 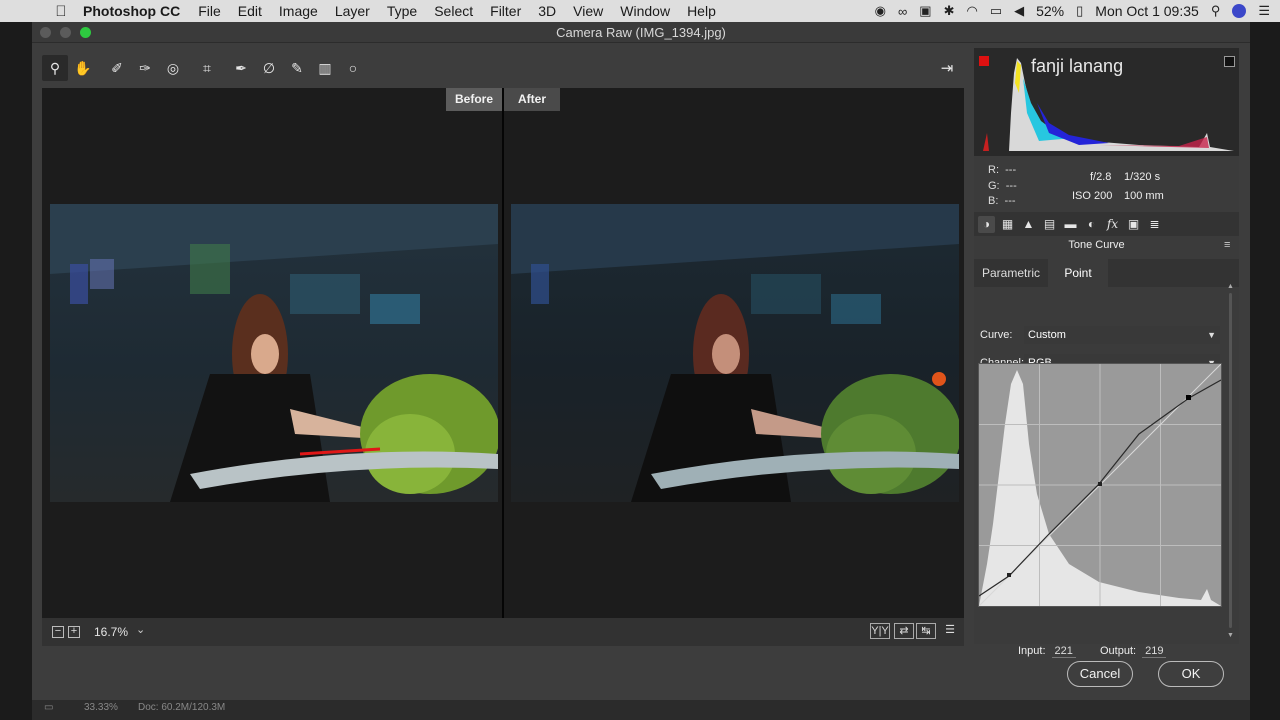 I want to click on bluetooth-icon: ✱, so click(x=949, y=11).